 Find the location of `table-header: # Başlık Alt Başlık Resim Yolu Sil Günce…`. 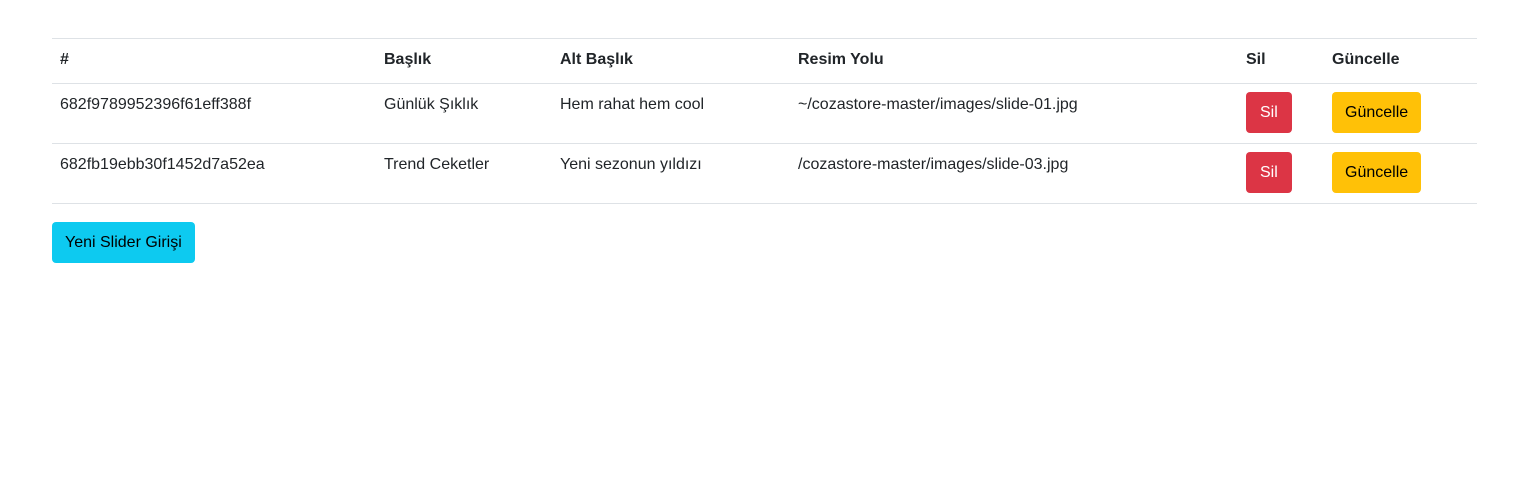

table-header: # Başlık Alt Başlık Resim Yolu Sil Günce… is located at coordinates (764, 61).